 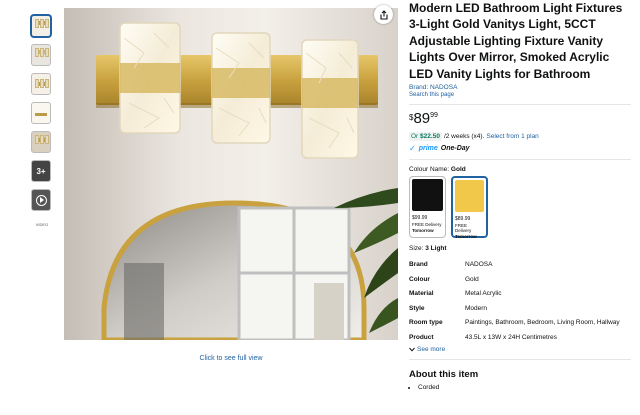 I want to click on more-count: 3+, so click(x=41, y=171).